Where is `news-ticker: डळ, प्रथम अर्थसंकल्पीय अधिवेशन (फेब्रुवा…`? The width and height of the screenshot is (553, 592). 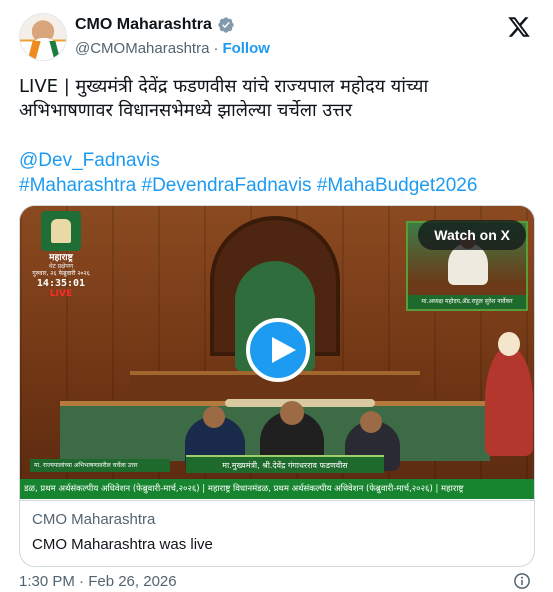
news-ticker: डळ, प्रथम अर्थसंकल्पीय अधिवेशन (फेब्रुवा… is located at coordinates (277, 489).